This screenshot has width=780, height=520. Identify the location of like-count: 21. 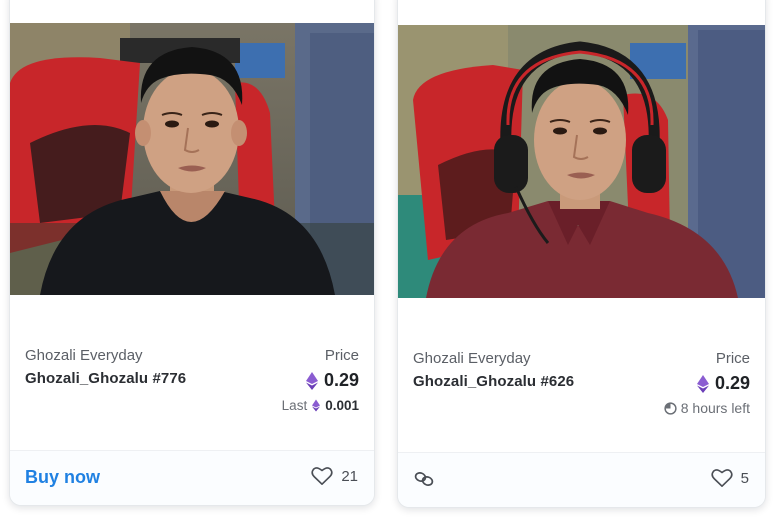
(349, 476).